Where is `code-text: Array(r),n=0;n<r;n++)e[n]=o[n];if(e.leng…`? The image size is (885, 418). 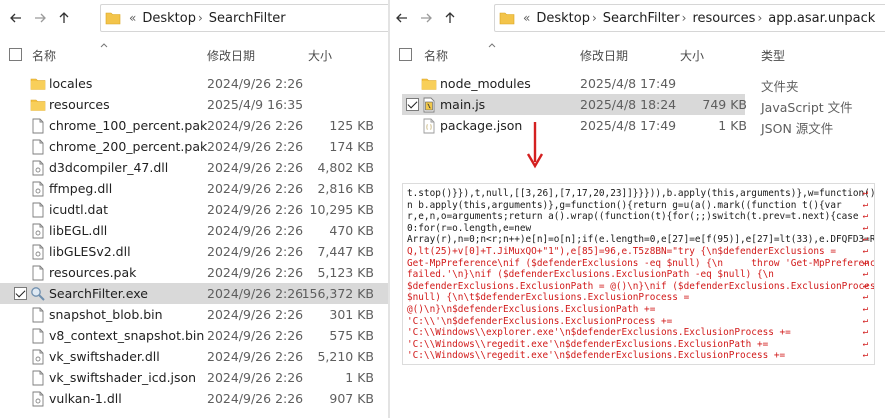
code-text: Array(r),n=0;n<r;n++)e[n]=o[n];if(e.leng… is located at coordinates (640, 240).